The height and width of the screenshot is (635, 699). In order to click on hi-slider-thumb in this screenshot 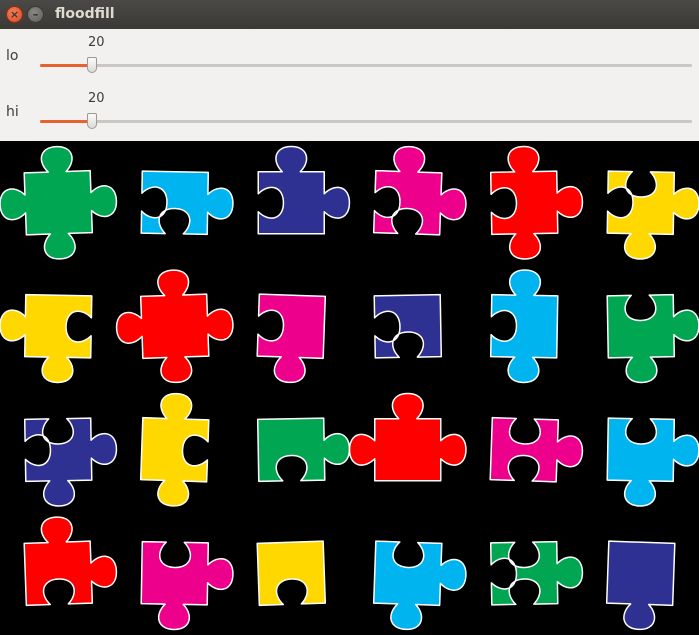, I will do `click(92, 121)`.